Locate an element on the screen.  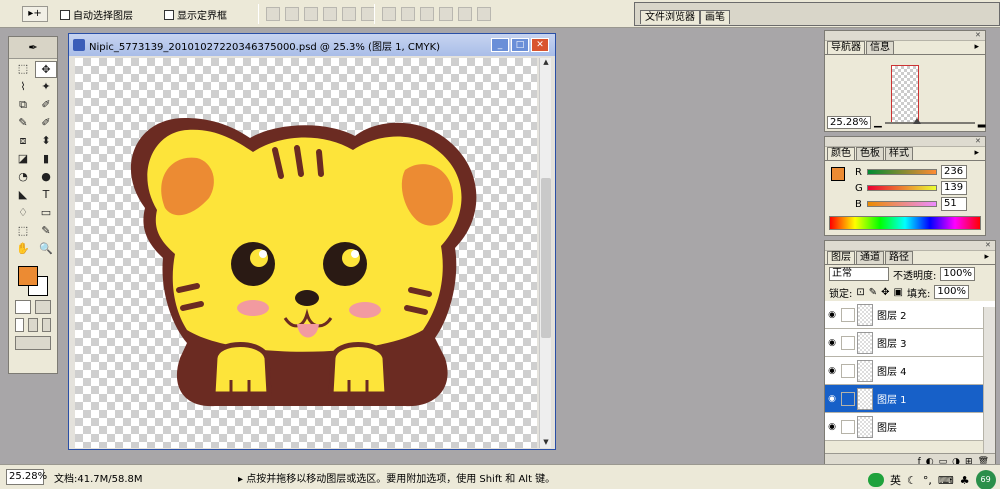
distribute-hcenter-icon is located at coordinates (465, 14).